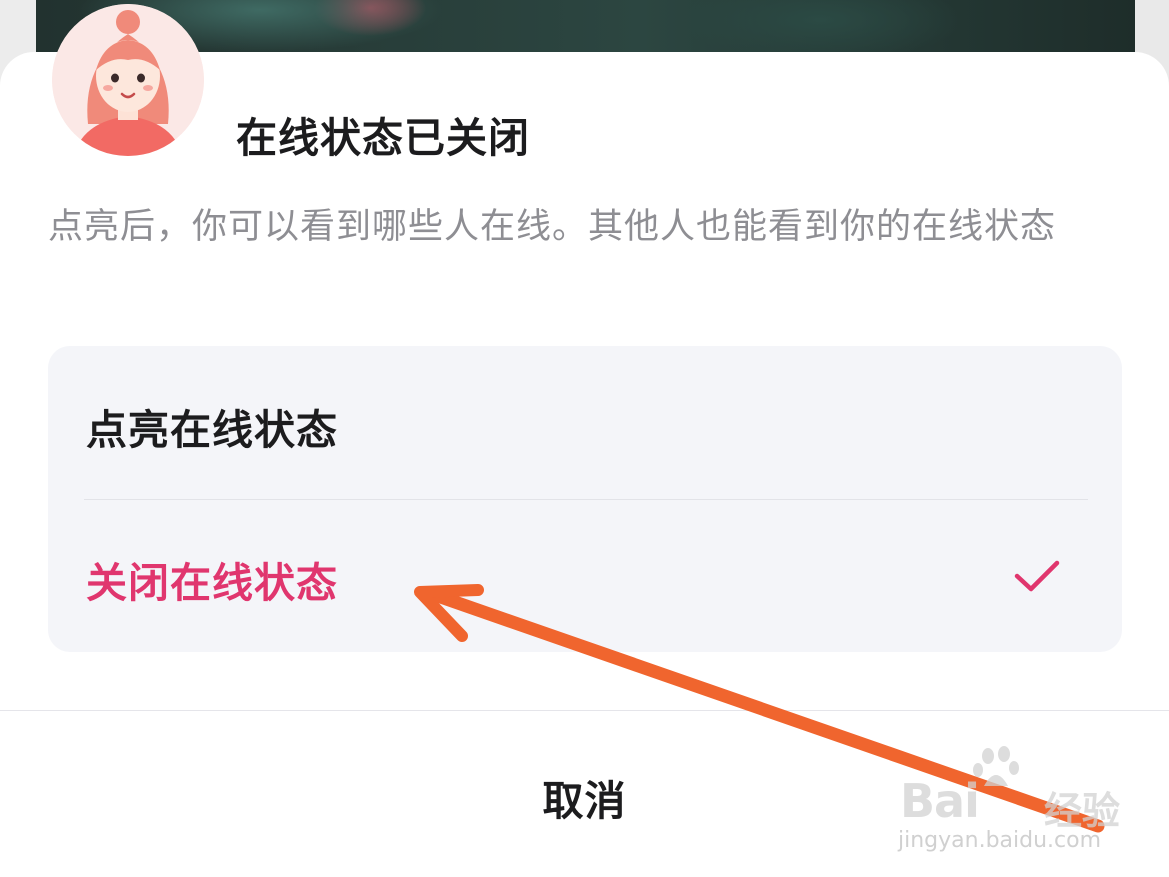  Describe the element at coordinates (212, 430) in the screenshot. I see `option-label: 点亮在线状态` at that location.